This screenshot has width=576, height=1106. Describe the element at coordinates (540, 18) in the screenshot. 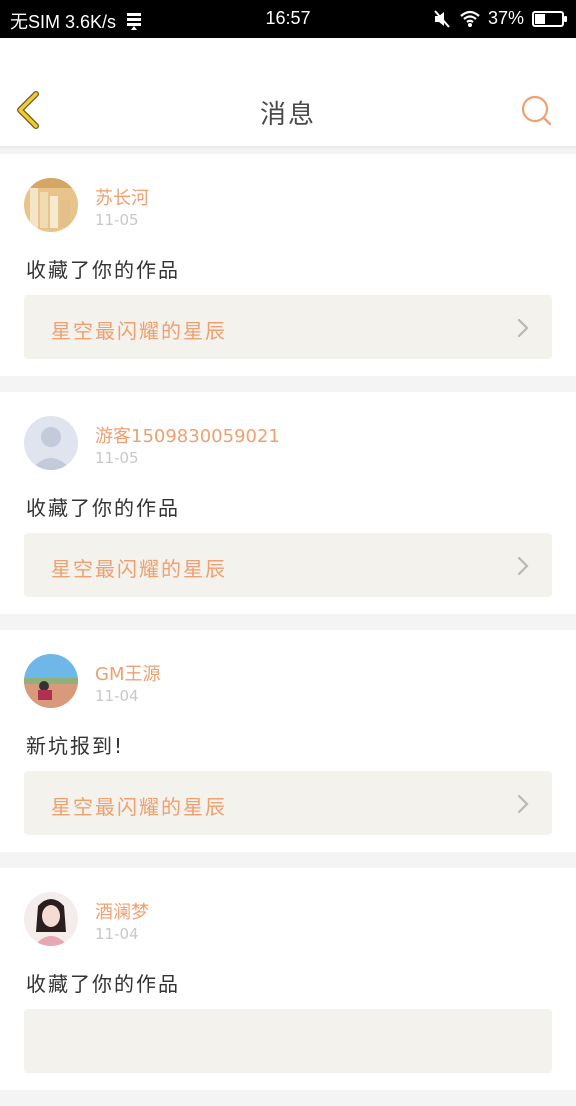

I see `battery-fill` at that location.